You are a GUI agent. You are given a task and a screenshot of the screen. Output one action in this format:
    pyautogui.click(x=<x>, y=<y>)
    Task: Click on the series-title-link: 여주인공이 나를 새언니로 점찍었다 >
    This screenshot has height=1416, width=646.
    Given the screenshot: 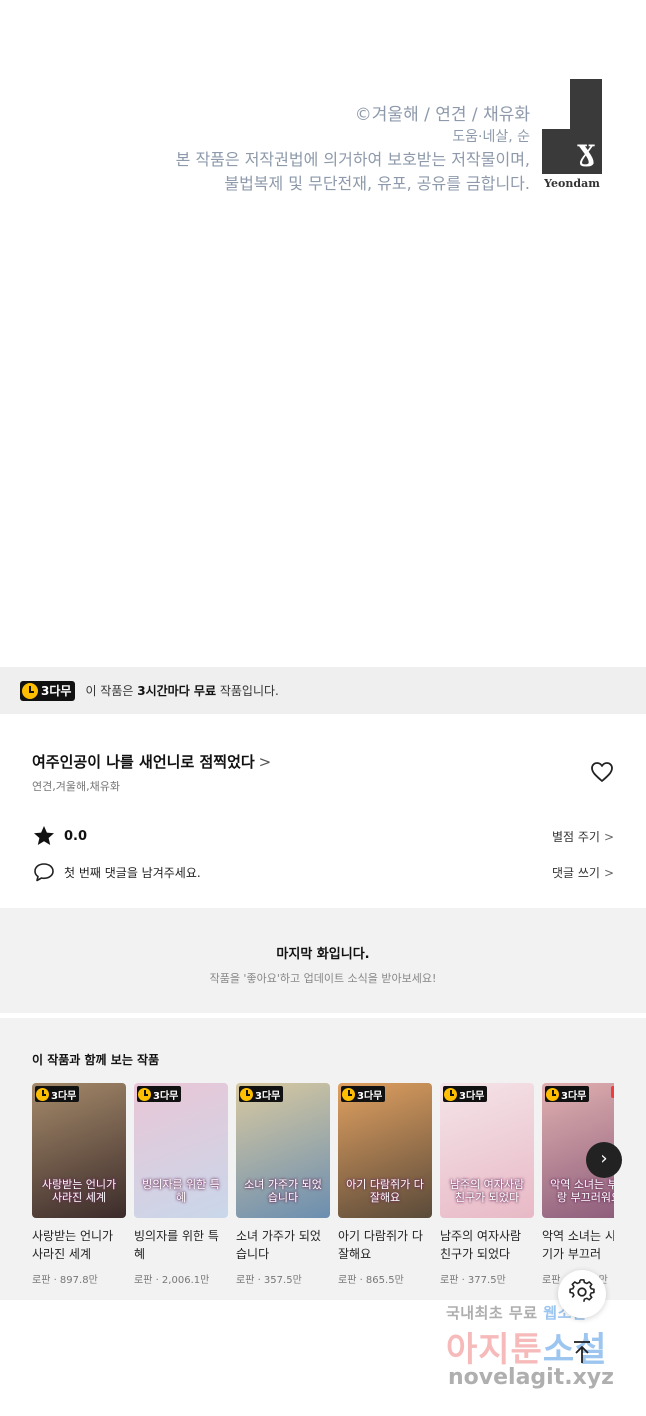 What is the action you would take?
    pyautogui.click(x=151, y=761)
    